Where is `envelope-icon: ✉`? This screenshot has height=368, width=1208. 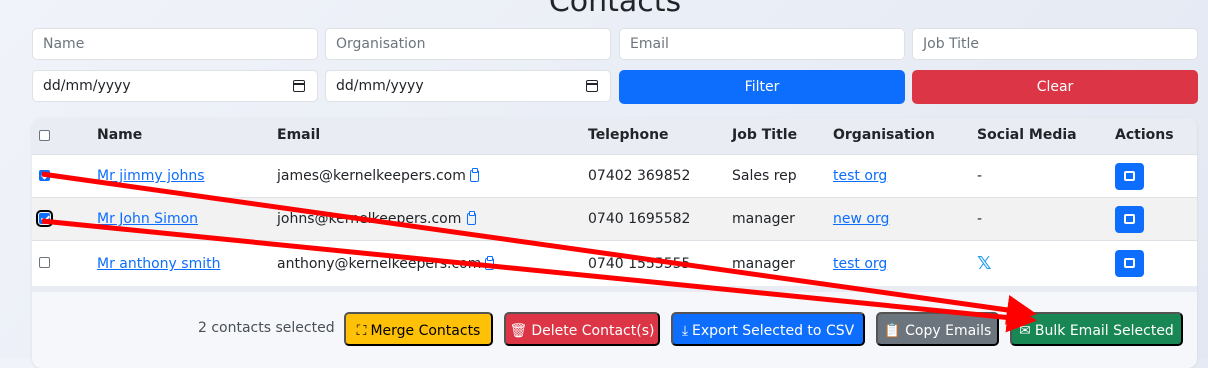
envelope-icon: ✉ is located at coordinates (1025, 331).